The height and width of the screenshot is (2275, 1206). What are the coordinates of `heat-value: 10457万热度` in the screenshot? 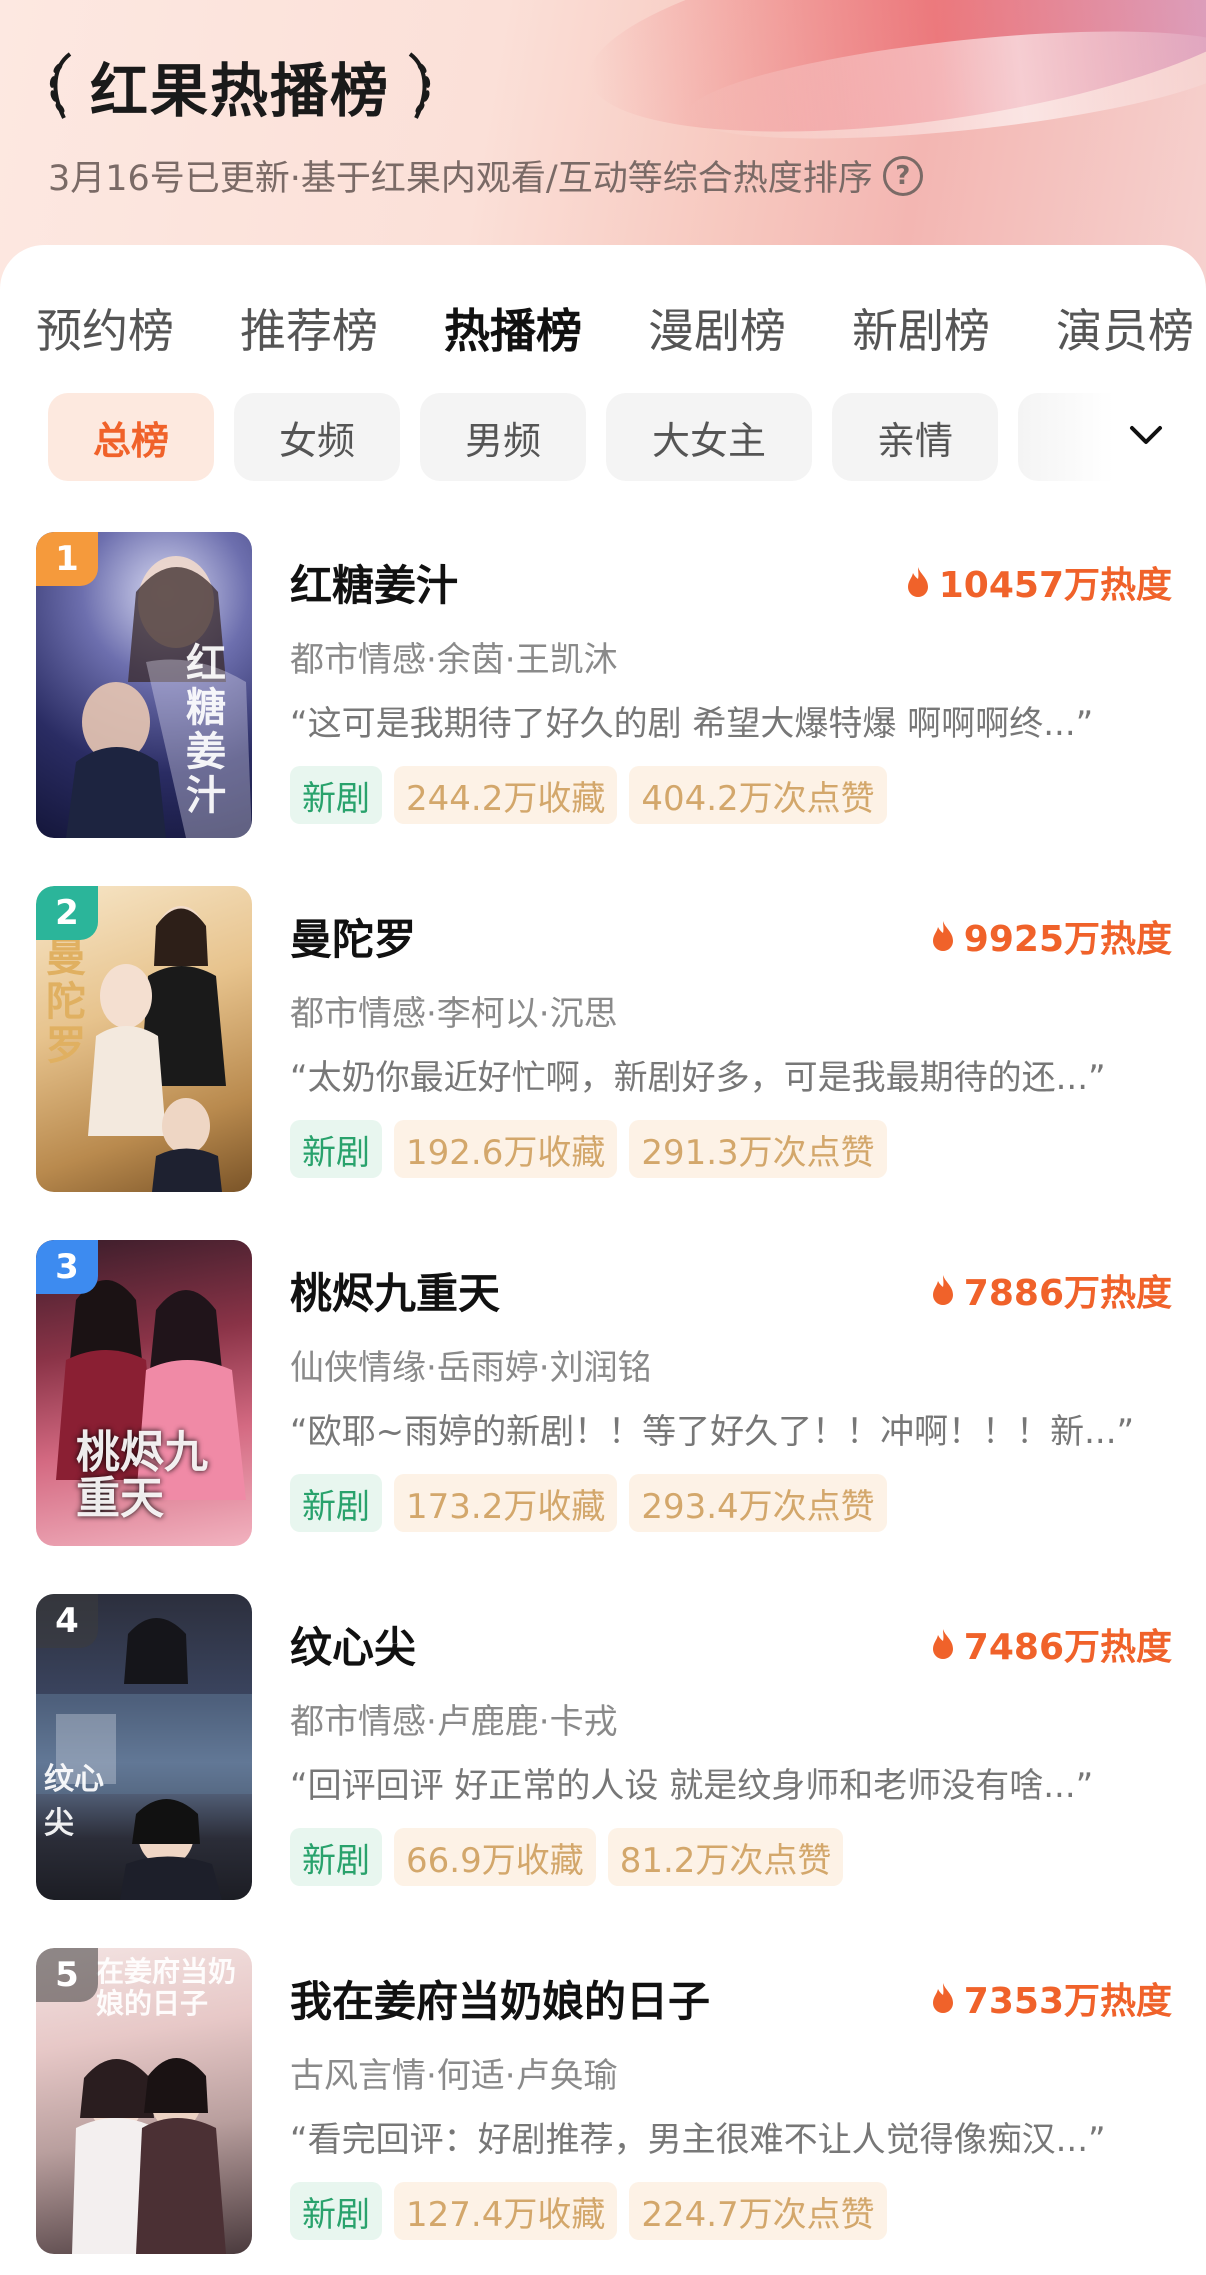 It's located at (1055, 585).